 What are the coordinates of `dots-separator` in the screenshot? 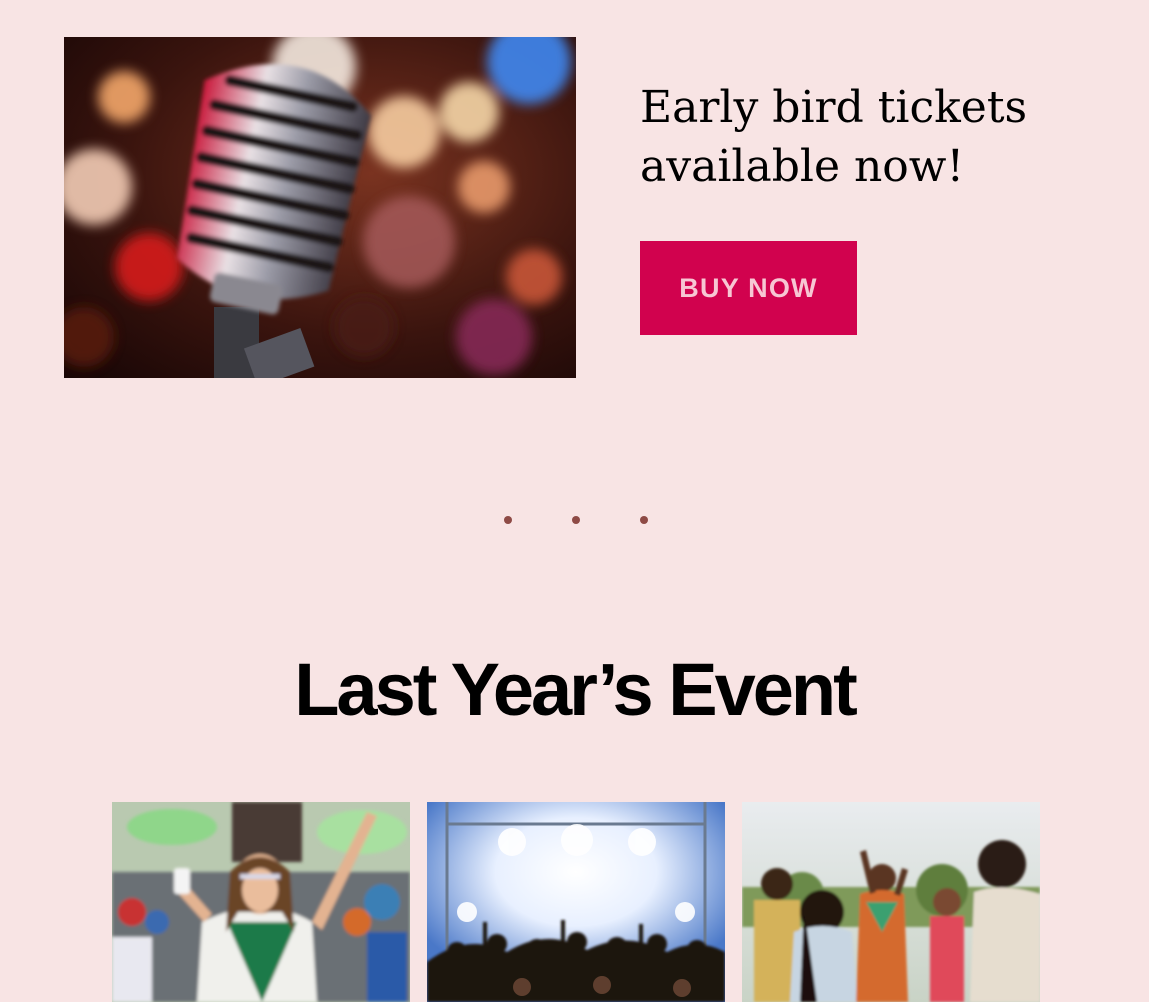 It's located at (576, 520).